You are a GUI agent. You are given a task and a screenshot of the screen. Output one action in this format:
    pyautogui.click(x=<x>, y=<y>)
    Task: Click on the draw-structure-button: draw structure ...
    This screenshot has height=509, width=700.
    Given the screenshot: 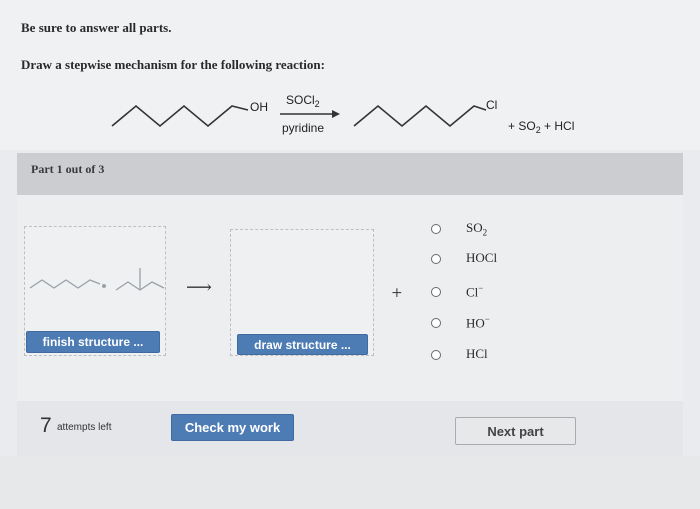 What is the action you would take?
    pyautogui.click(x=302, y=344)
    